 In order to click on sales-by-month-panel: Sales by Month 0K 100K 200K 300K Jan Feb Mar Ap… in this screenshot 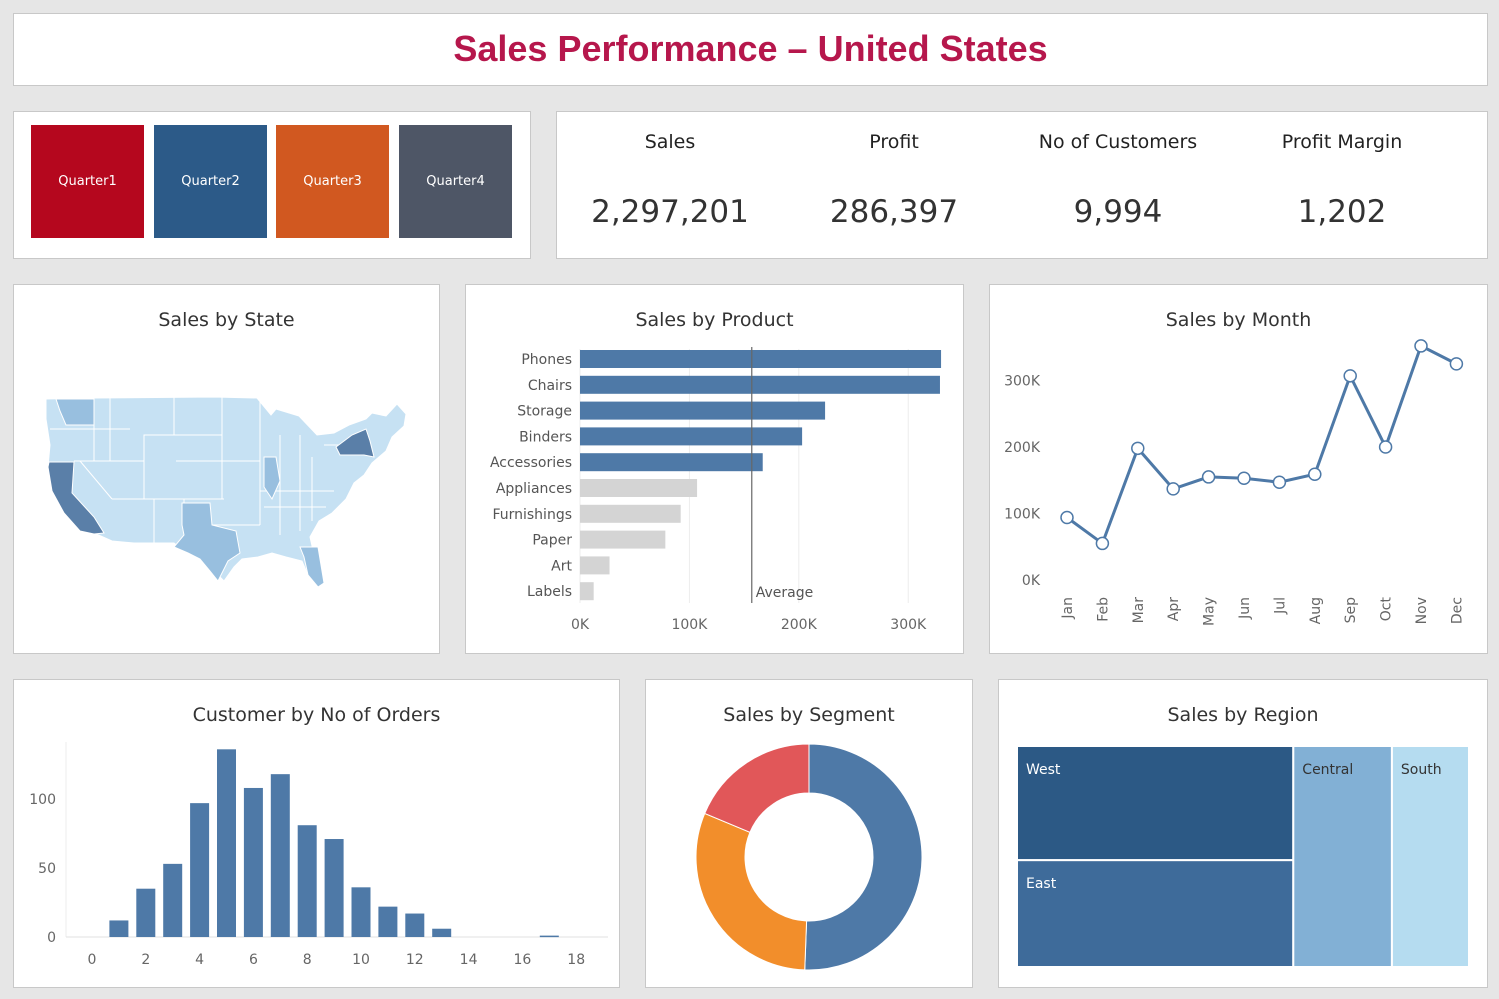, I will do `click(1238, 469)`.